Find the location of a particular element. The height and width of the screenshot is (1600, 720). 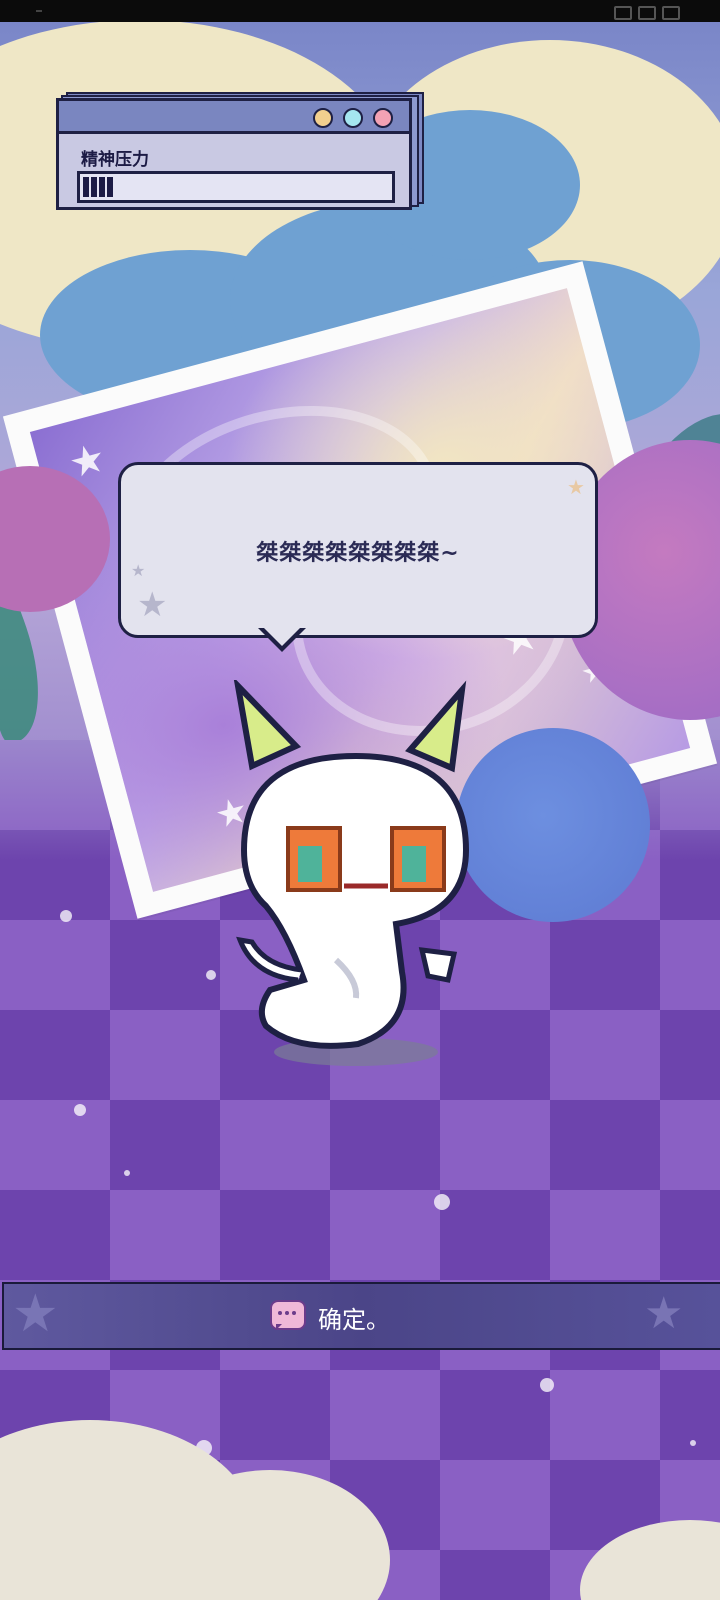

dialog-option-text: 确定。 is located at coordinates (354, 1320).